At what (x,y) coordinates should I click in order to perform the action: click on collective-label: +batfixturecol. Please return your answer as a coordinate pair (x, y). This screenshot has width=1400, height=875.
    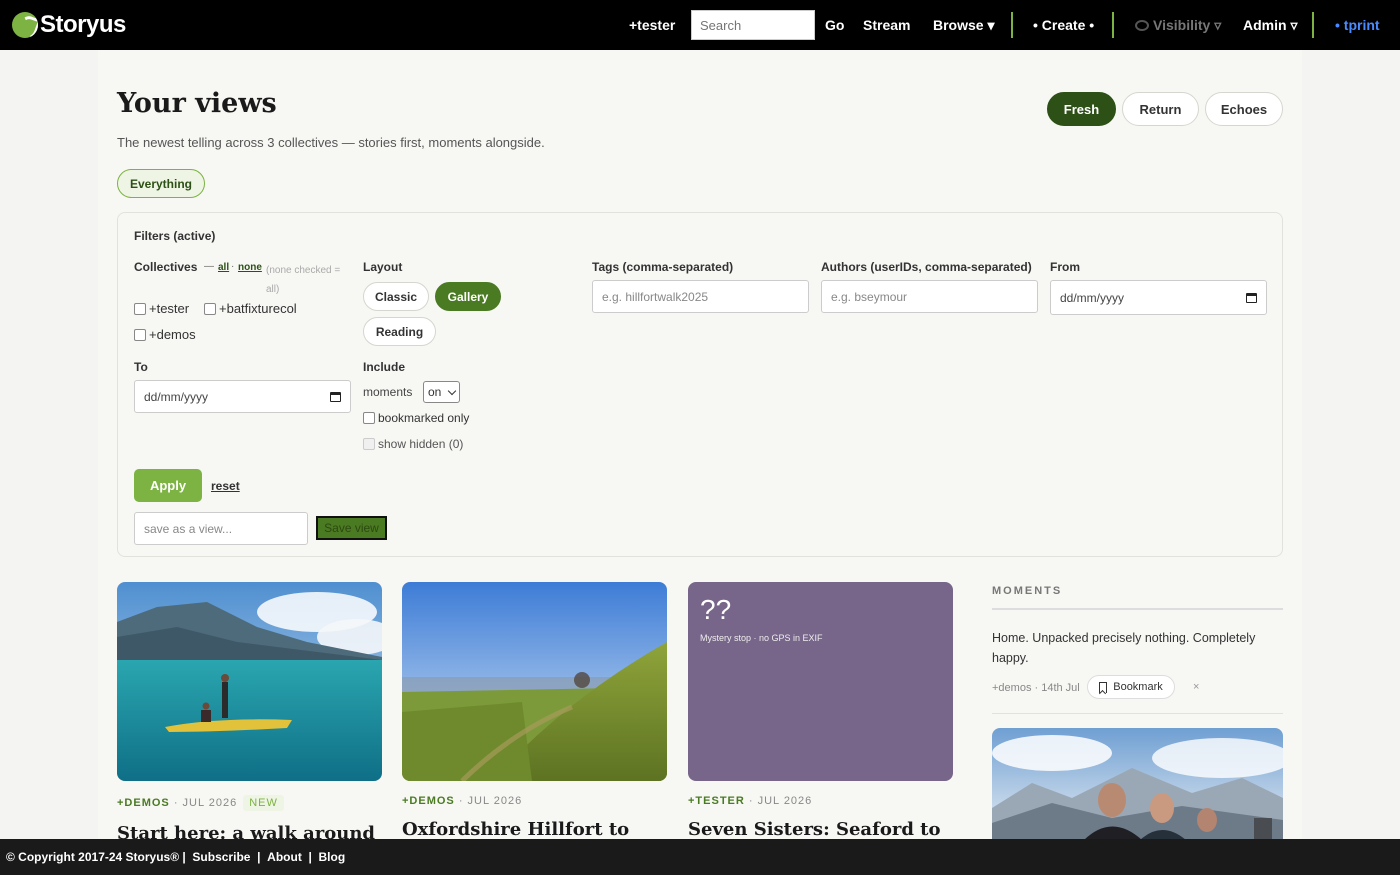
    Looking at the image, I should click on (258, 308).